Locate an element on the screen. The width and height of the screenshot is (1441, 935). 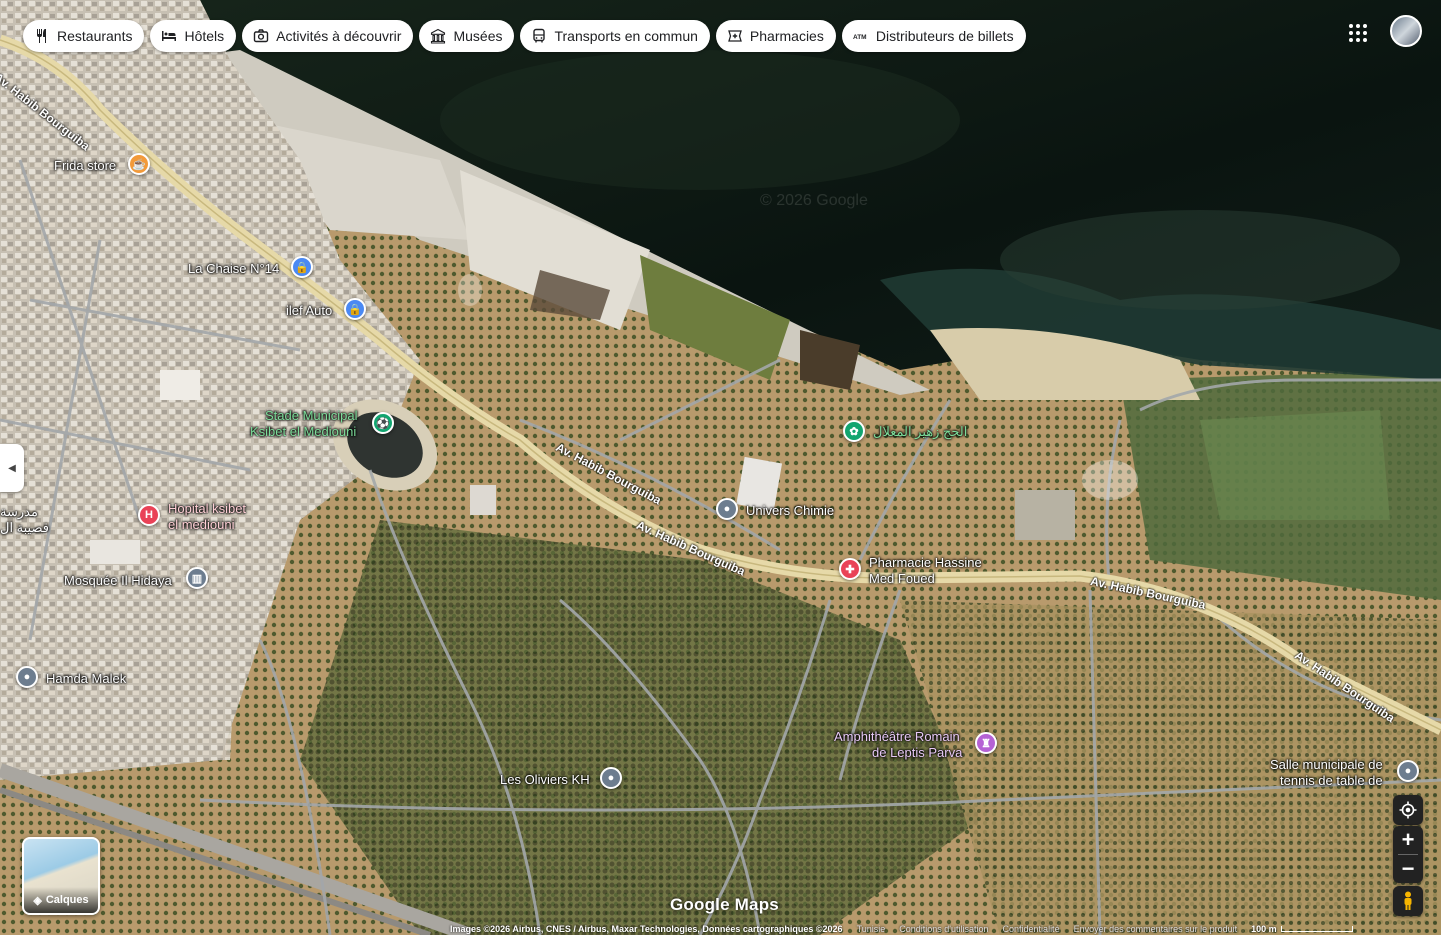
poi-label-hajj: الحج زهير المعلال is located at coordinates (920, 432).